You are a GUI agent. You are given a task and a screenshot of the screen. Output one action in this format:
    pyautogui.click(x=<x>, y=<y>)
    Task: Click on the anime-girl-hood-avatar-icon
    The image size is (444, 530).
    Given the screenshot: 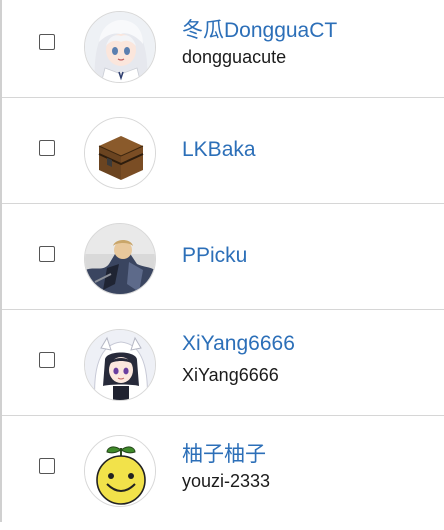 What is the action you would take?
    pyautogui.click(x=120, y=365)
    